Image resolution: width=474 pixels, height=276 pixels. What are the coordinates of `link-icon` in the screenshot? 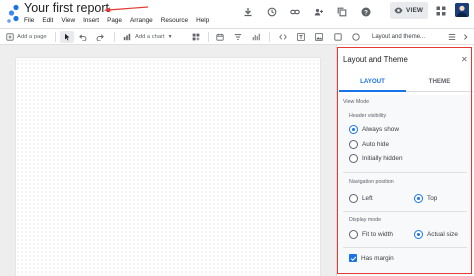 It's located at (295, 12).